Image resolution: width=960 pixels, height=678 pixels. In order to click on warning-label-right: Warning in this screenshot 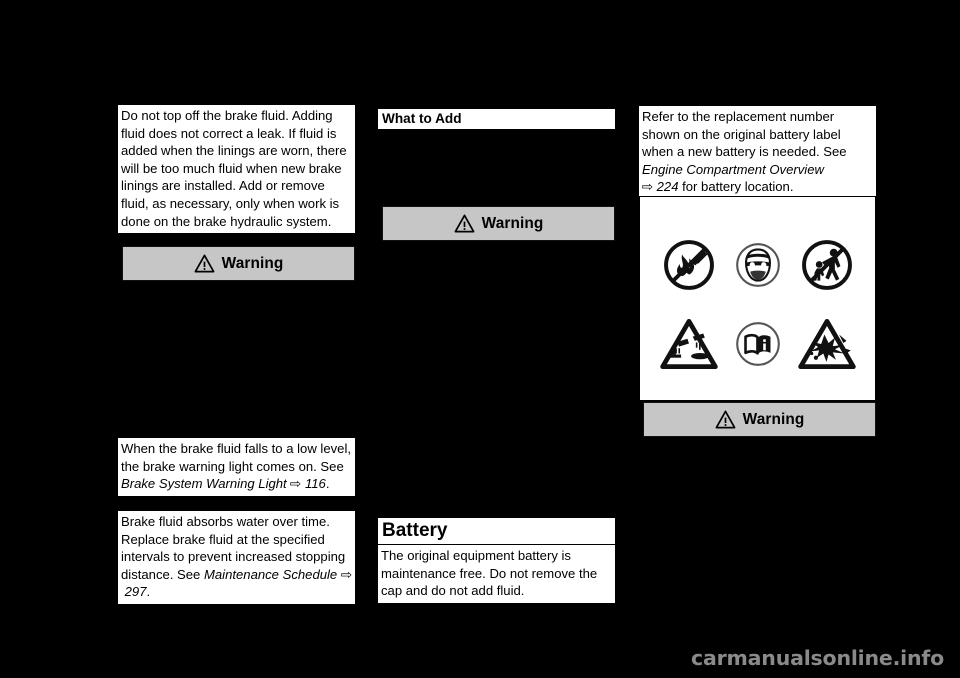, I will do `click(773, 419)`.